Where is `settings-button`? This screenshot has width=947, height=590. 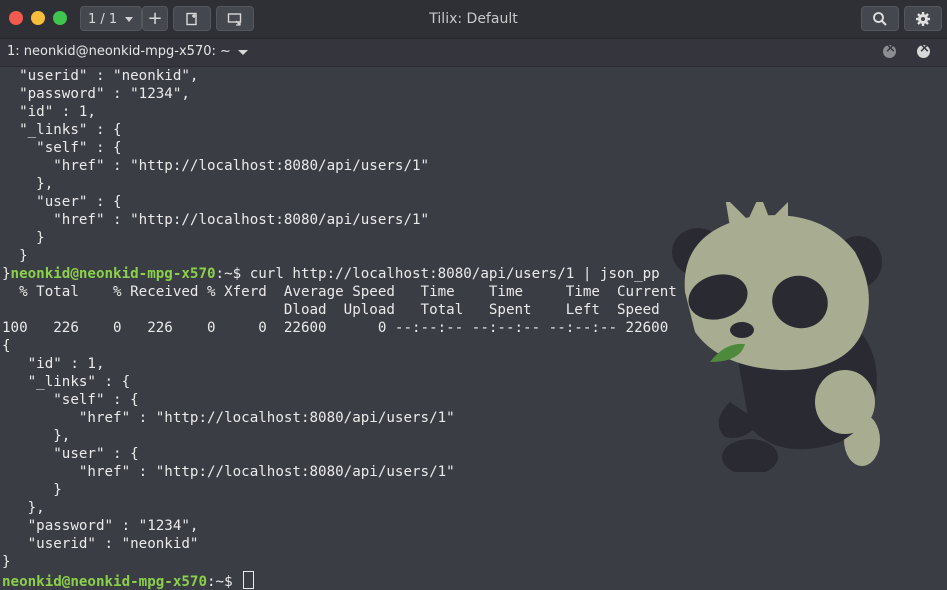 settings-button is located at coordinates (923, 18).